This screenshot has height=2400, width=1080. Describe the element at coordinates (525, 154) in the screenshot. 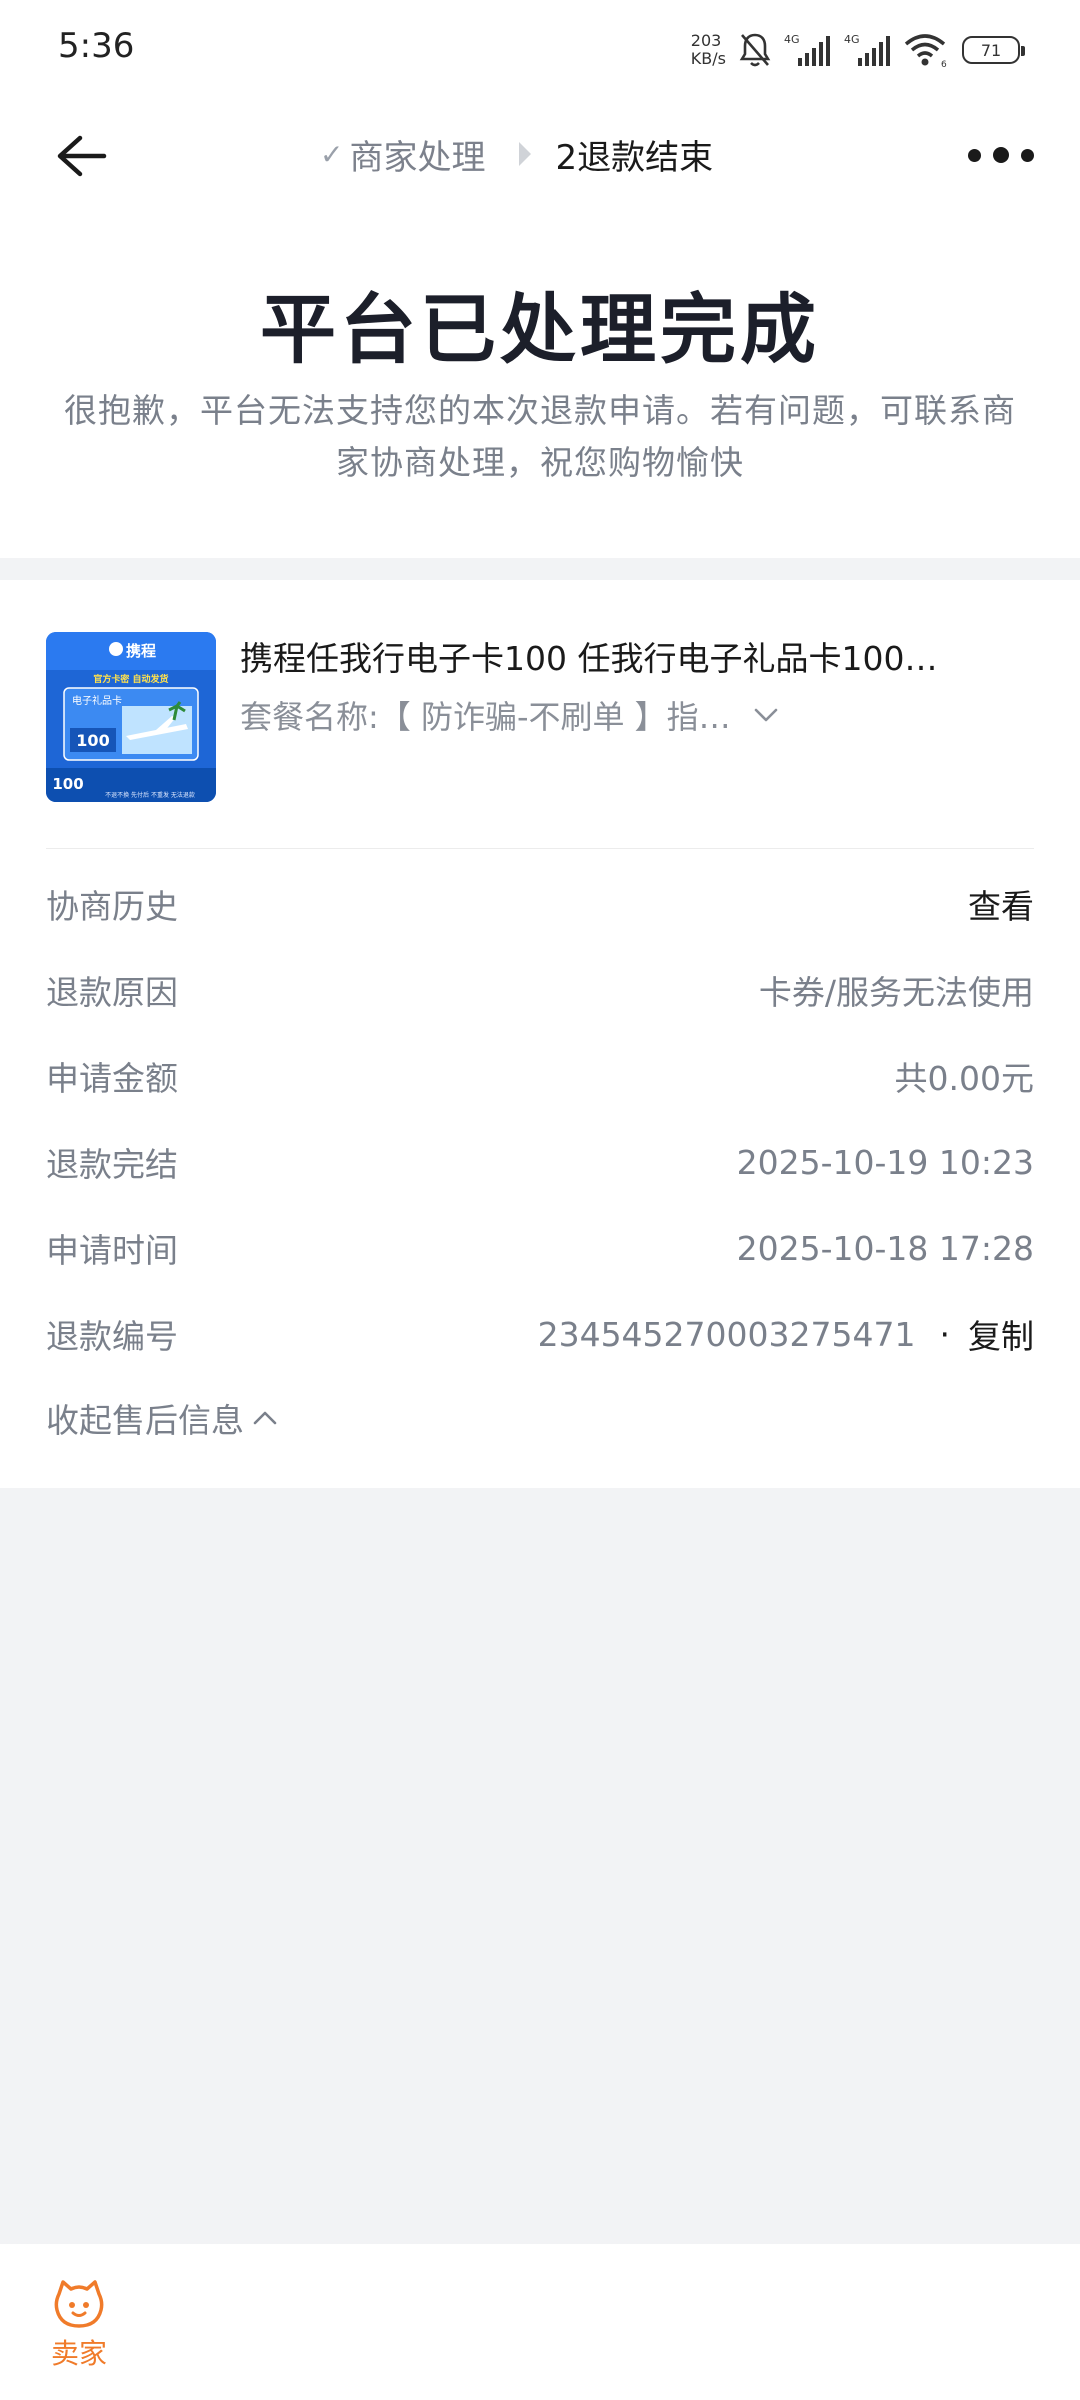

I see `step-separator-icon` at that location.